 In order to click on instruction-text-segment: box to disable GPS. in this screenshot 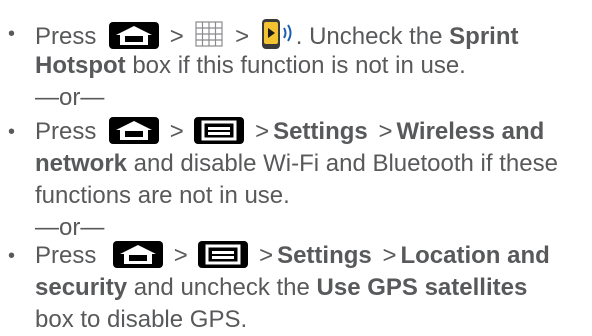, I will do `click(141, 319)`.